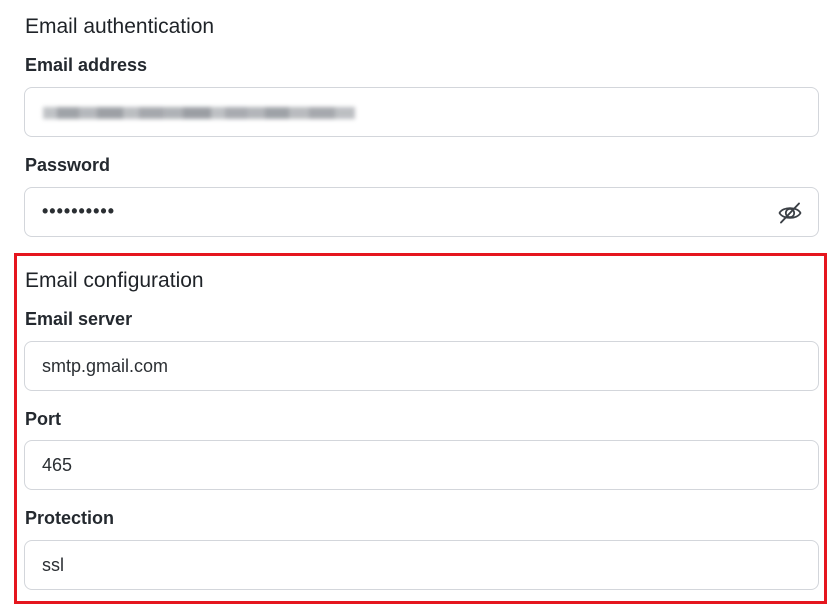  What do you see at coordinates (421, 112) in the screenshot?
I see `email-address-field` at bounding box center [421, 112].